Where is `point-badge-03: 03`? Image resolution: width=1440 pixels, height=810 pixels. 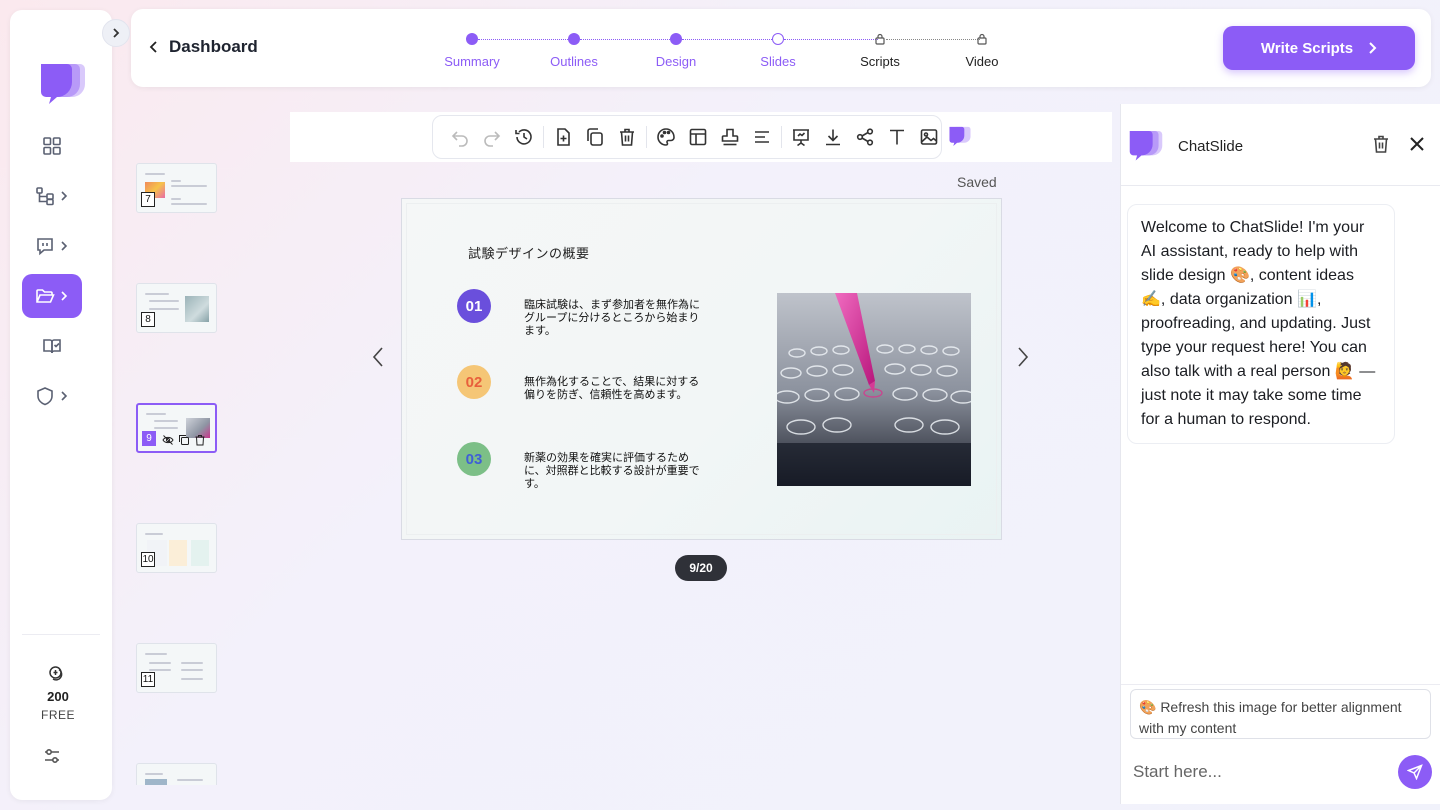
point-badge-03: 03 is located at coordinates (474, 459).